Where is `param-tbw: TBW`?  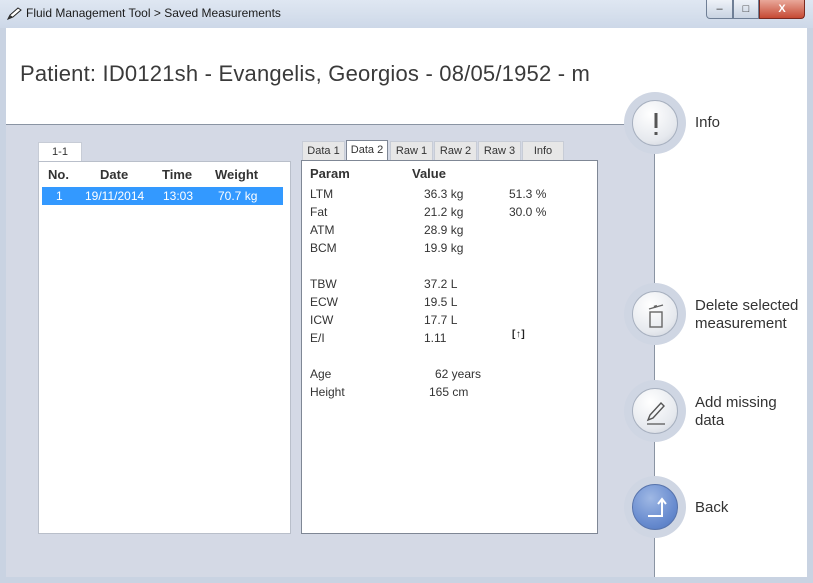 param-tbw: TBW is located at coordinates (323, 284).